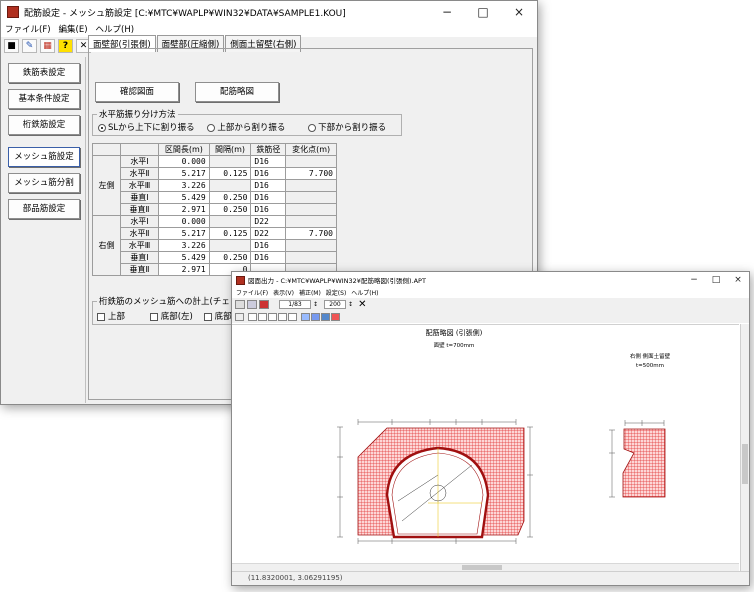  I want to click on layer3-icon, so click(325, 317).